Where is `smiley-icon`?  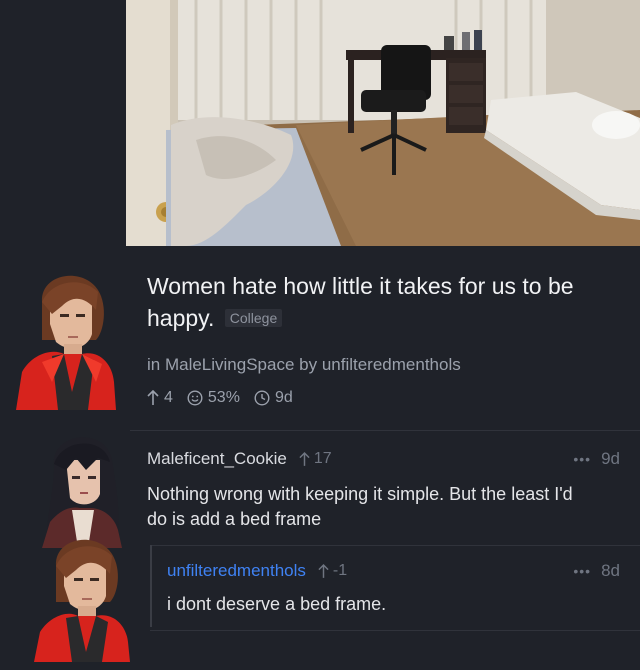 smiley-icon is located at coordinates (195, 398).